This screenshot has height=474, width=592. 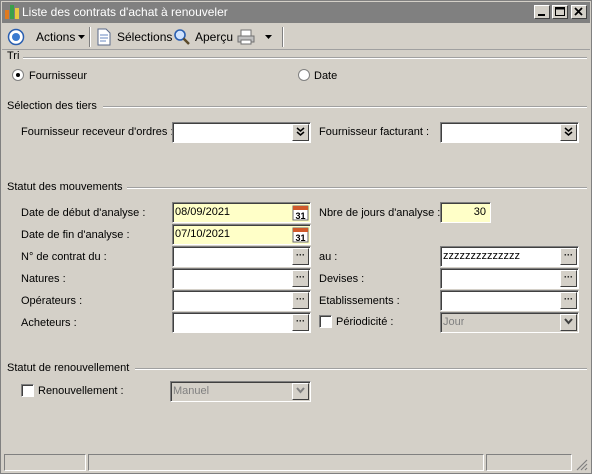 I want to click on au-label: au :, so click(x=328, y=257).